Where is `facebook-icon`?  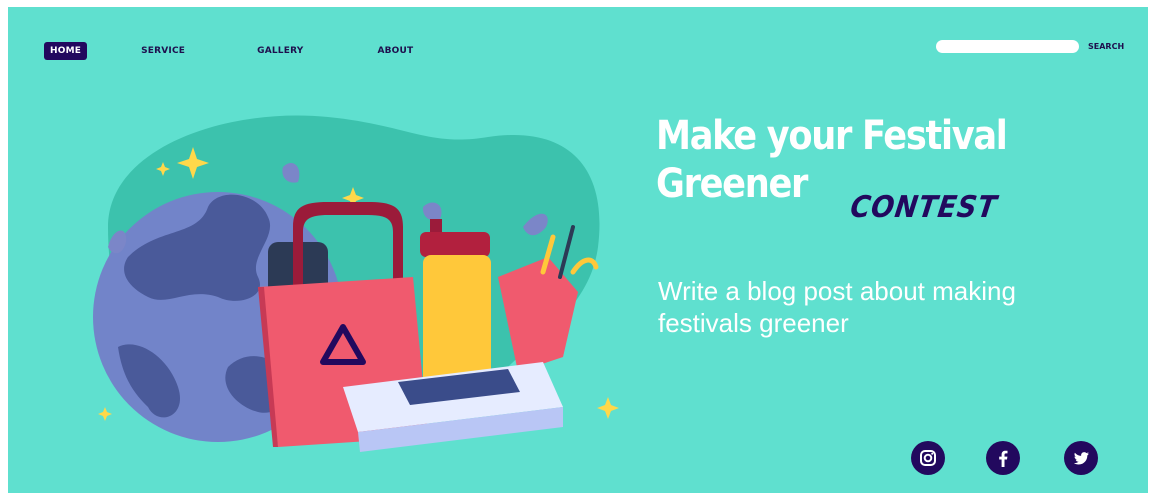 facebook-icon is located at coordinates (1003, 458).